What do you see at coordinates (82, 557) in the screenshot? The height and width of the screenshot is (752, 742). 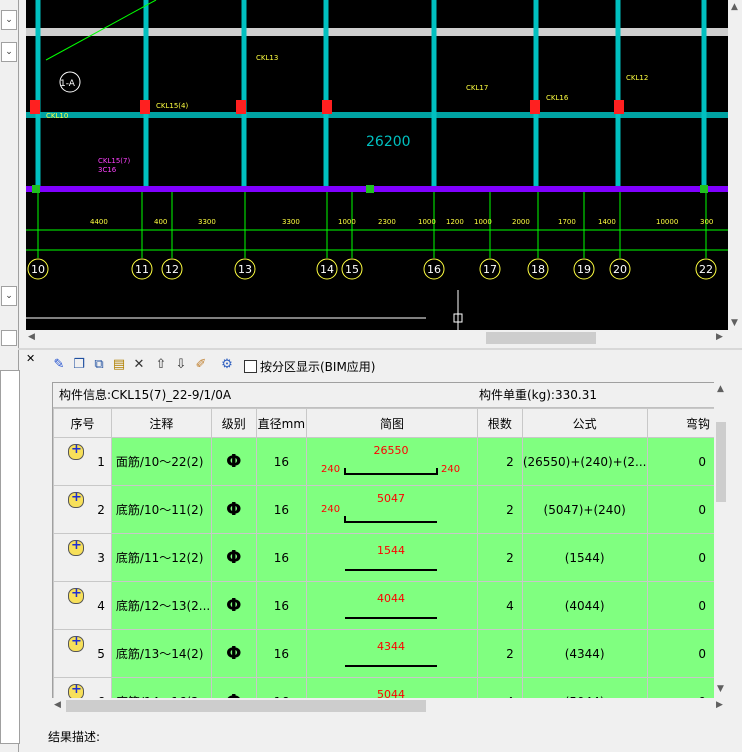 I see `row-seq: 3` at bounding box center [82, 557].